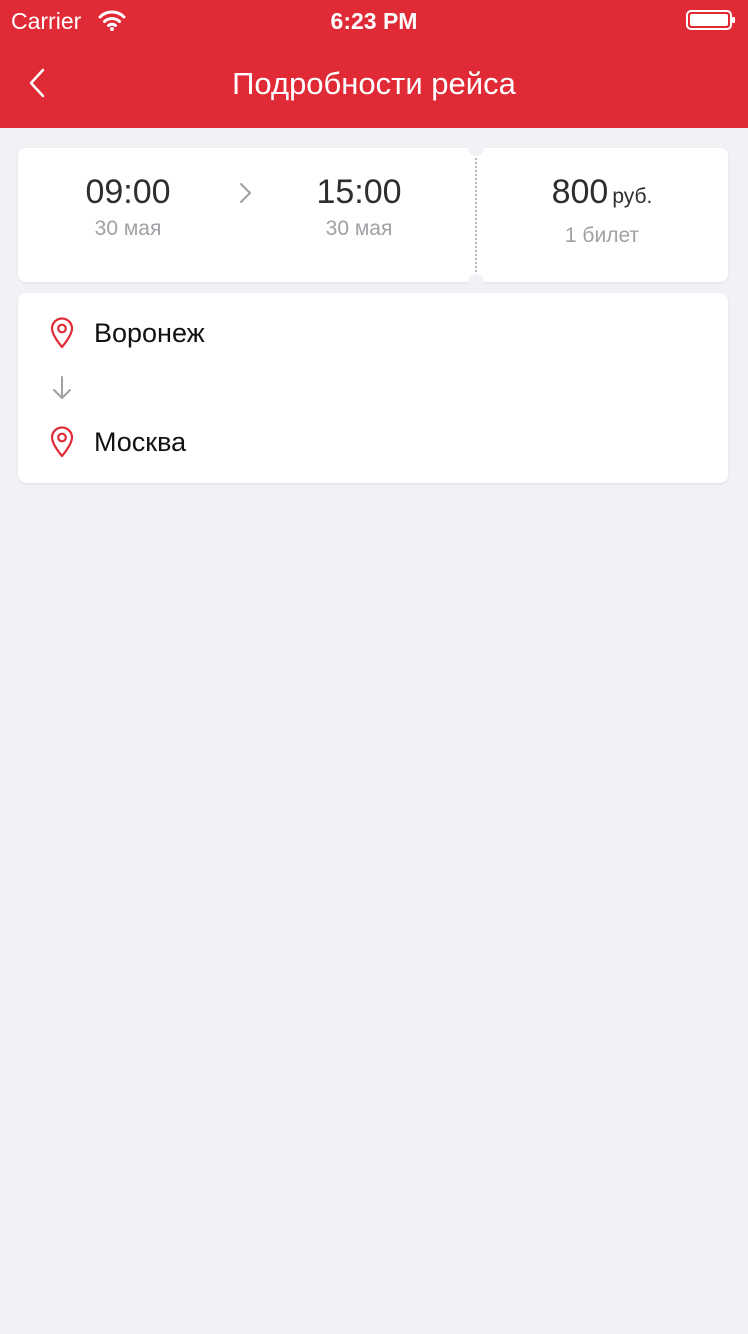  I want to click on chevron-right-icon, so click(245, 193).